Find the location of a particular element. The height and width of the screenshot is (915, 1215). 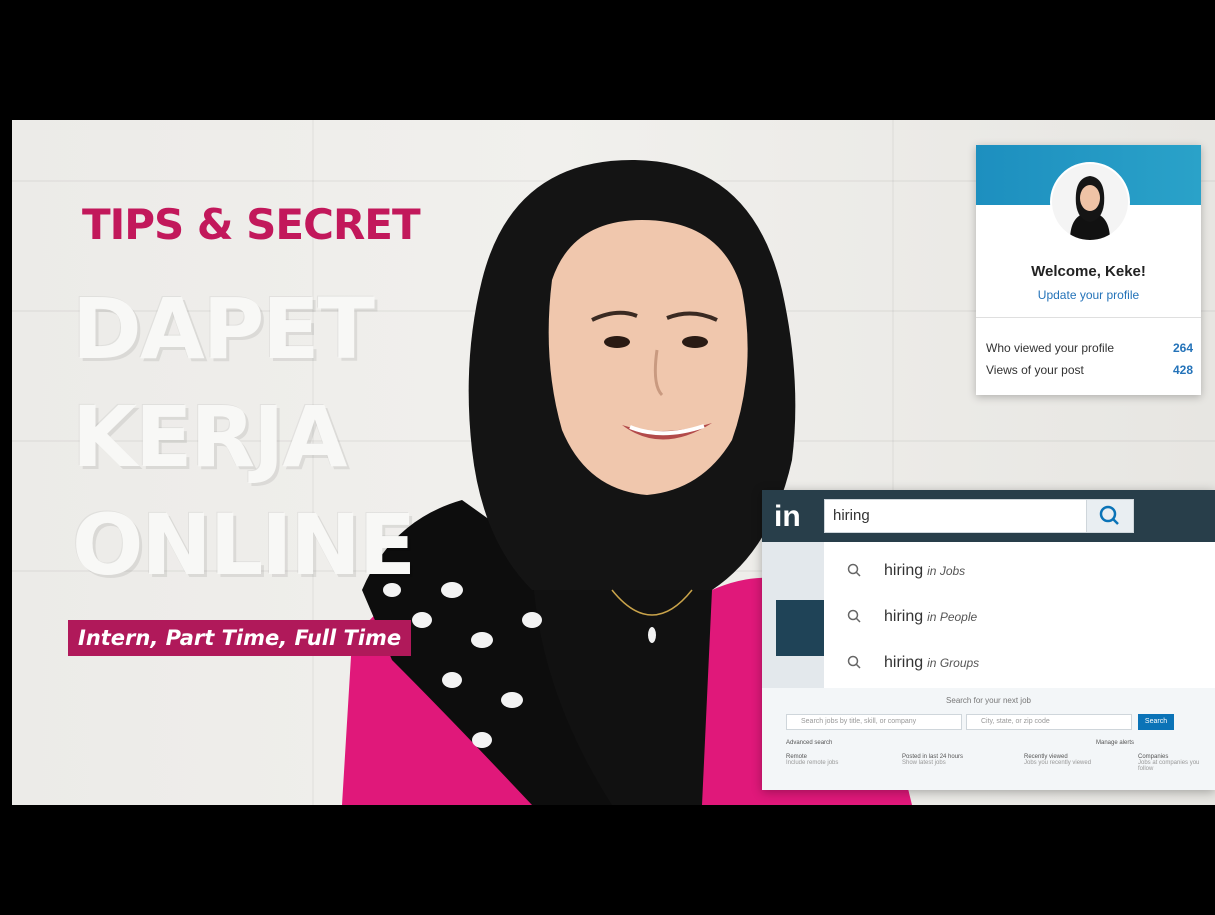

divider is located at coordinates (1088, 317).